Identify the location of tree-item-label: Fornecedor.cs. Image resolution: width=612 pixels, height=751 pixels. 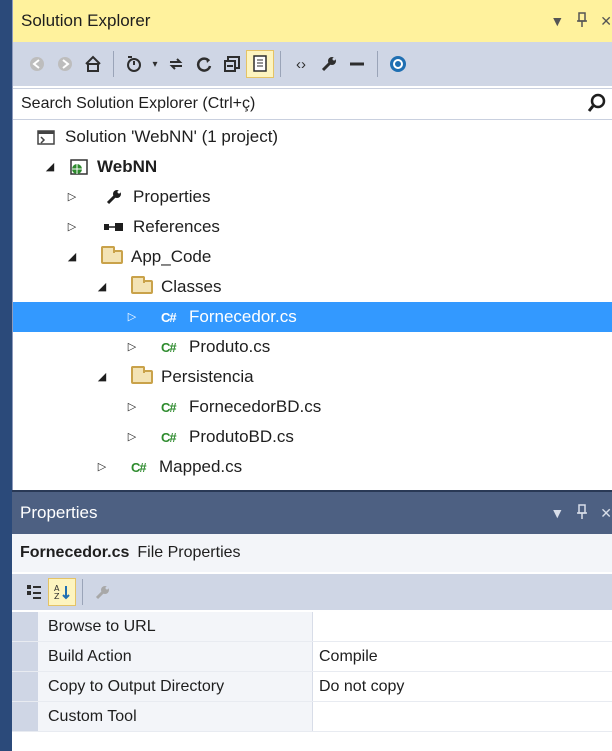
(243, 316).